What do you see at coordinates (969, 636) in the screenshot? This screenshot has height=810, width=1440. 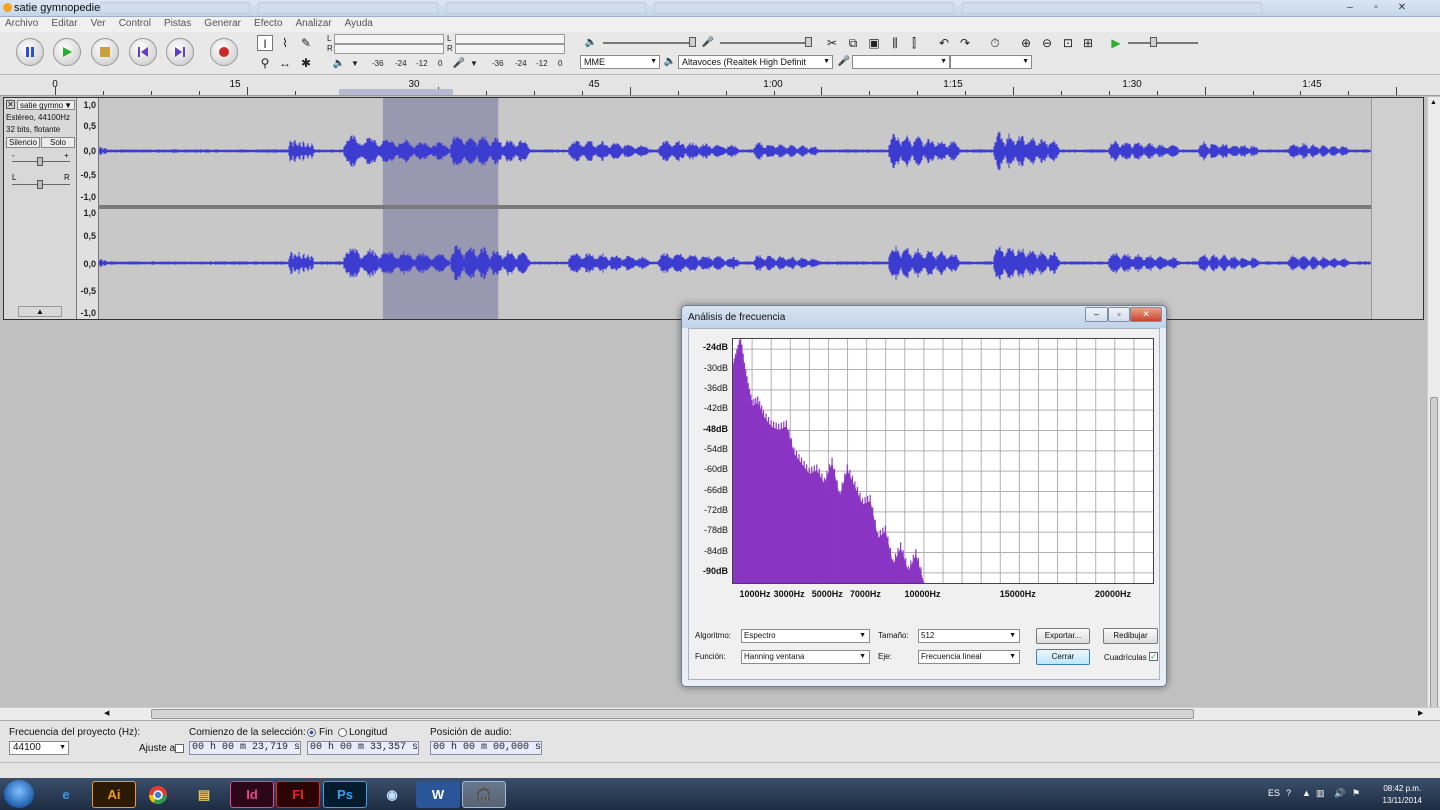 I see `size-select: 512 ▼` at bounding box center [969, 636].